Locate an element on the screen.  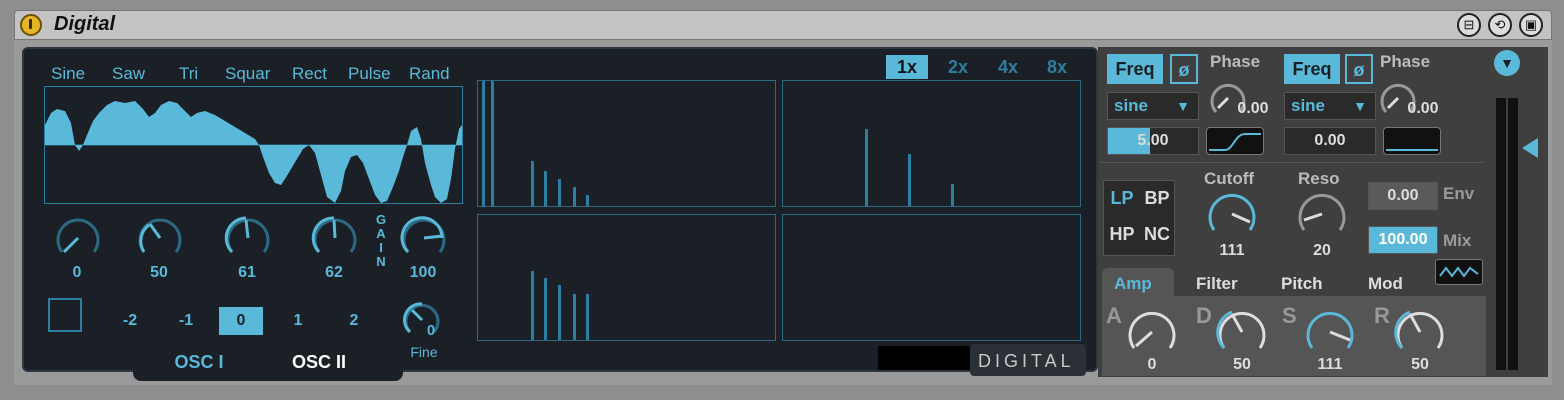
lfo-2-phase-value: 0.00 is located at coordinates (1423, 108).